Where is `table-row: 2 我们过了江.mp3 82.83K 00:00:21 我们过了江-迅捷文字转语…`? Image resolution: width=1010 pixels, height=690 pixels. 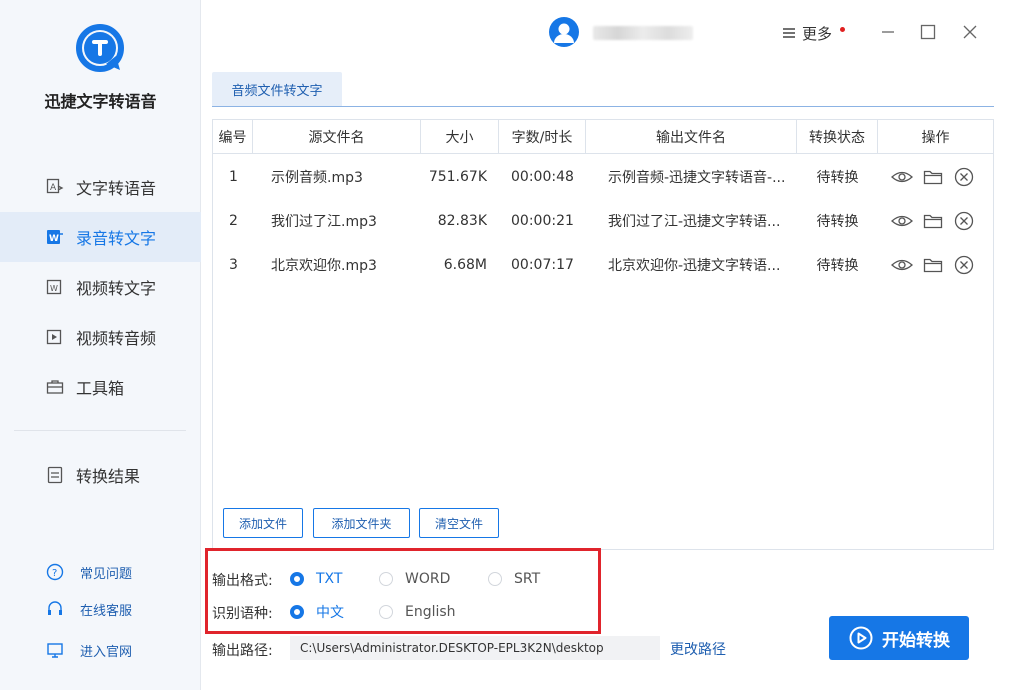
table-row: 2 我们过了江.mp3 82.83K 00:00:21 我们过了江-迅捷文字转语… is located at coordinates (603, 221).